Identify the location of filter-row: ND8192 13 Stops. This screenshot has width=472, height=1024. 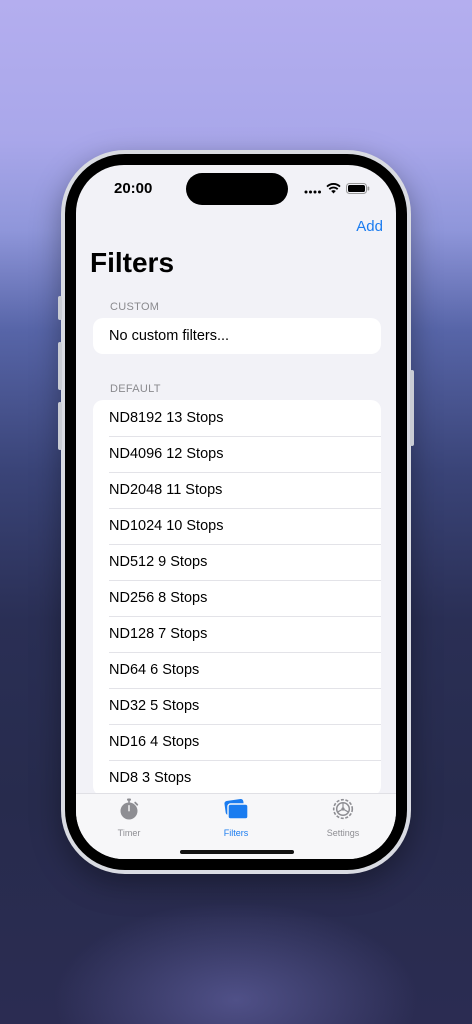
(237, 418).